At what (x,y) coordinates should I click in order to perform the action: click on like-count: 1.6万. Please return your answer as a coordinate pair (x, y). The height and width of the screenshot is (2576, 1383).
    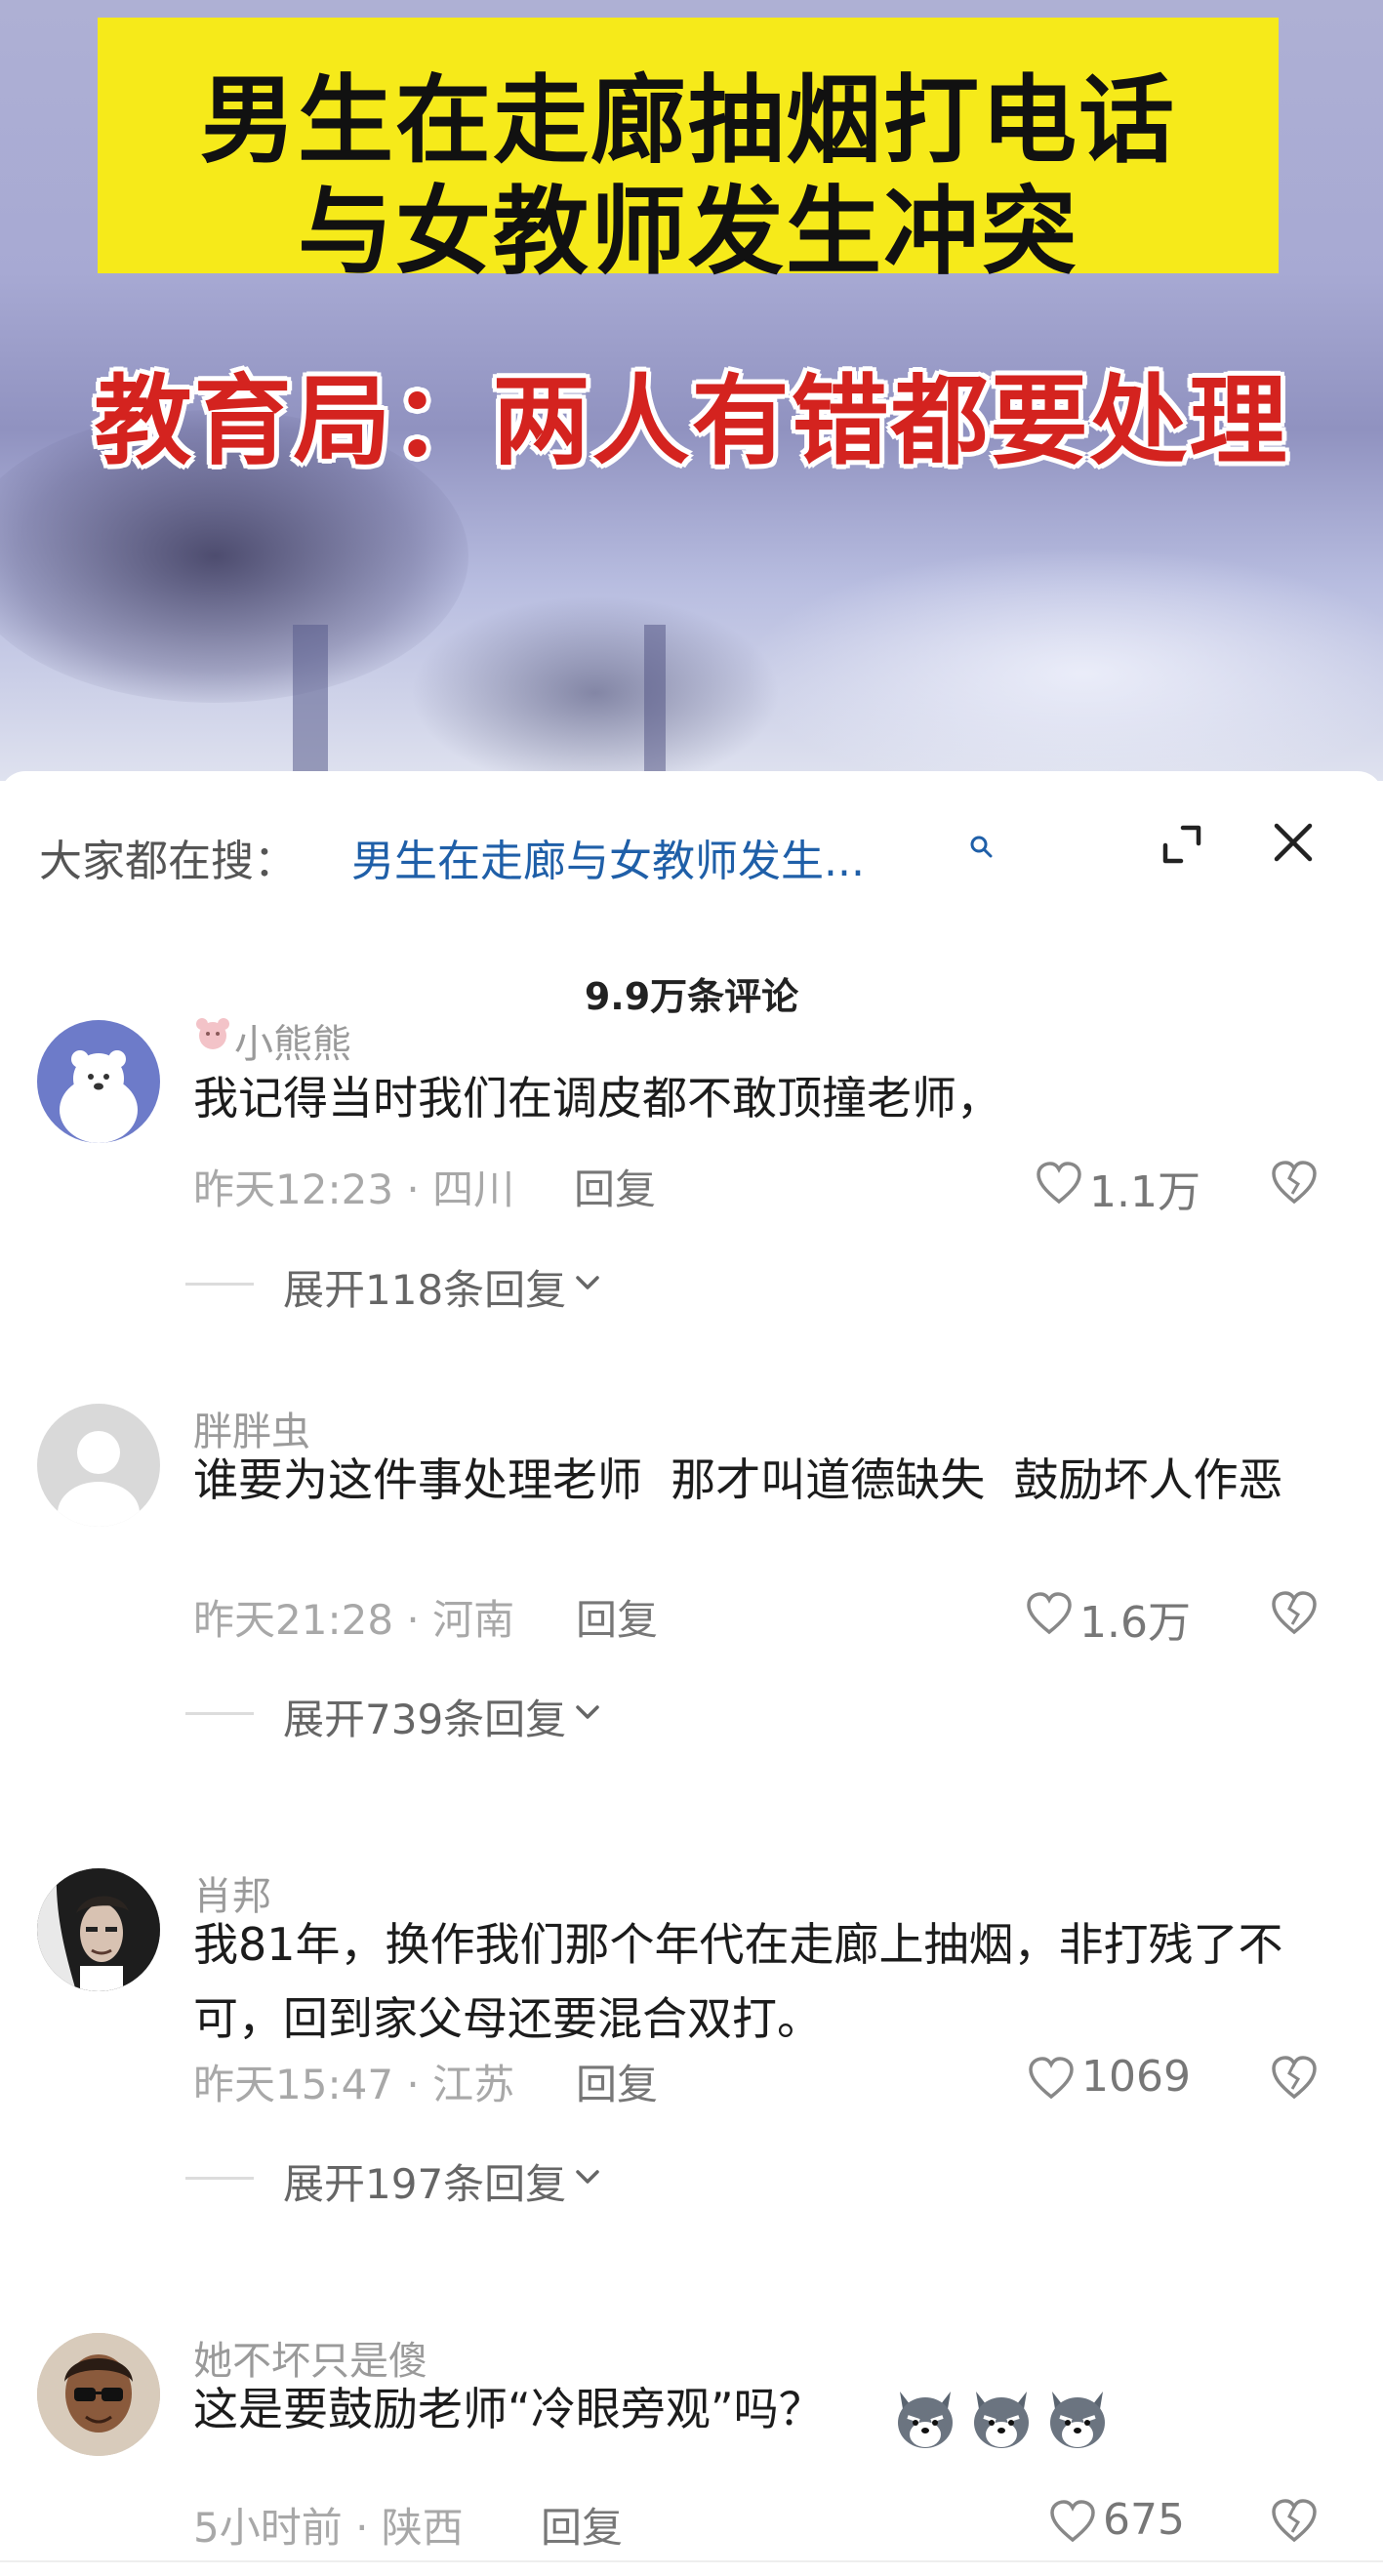
    Looking at the image, I should click on (1135, 1623).